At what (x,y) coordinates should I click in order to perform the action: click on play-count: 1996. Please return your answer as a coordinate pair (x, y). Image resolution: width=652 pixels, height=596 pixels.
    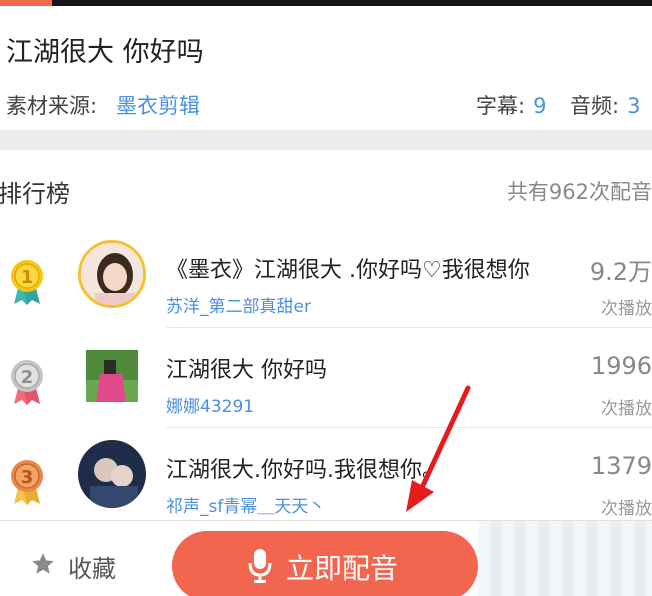
    Looking at the image, I should click on (621, 366).